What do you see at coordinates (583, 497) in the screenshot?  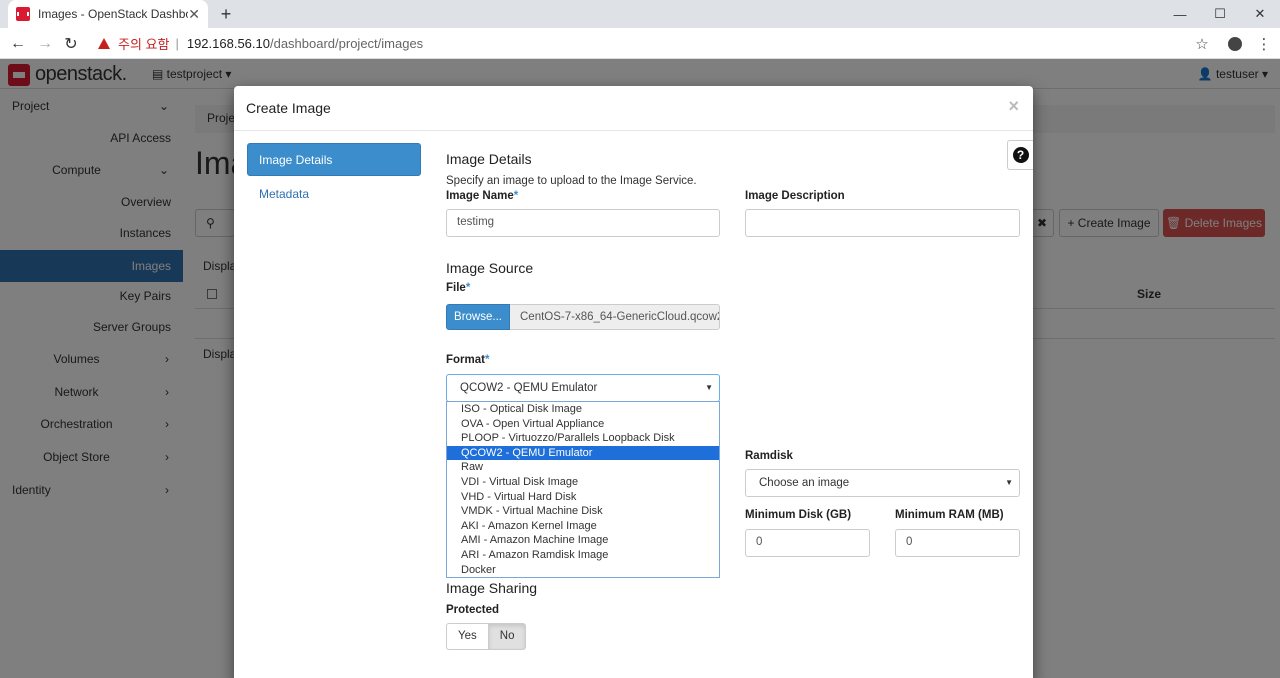 I see `format-option: VHD - Virtual Hard Disk` at bounding box center [583, 497].